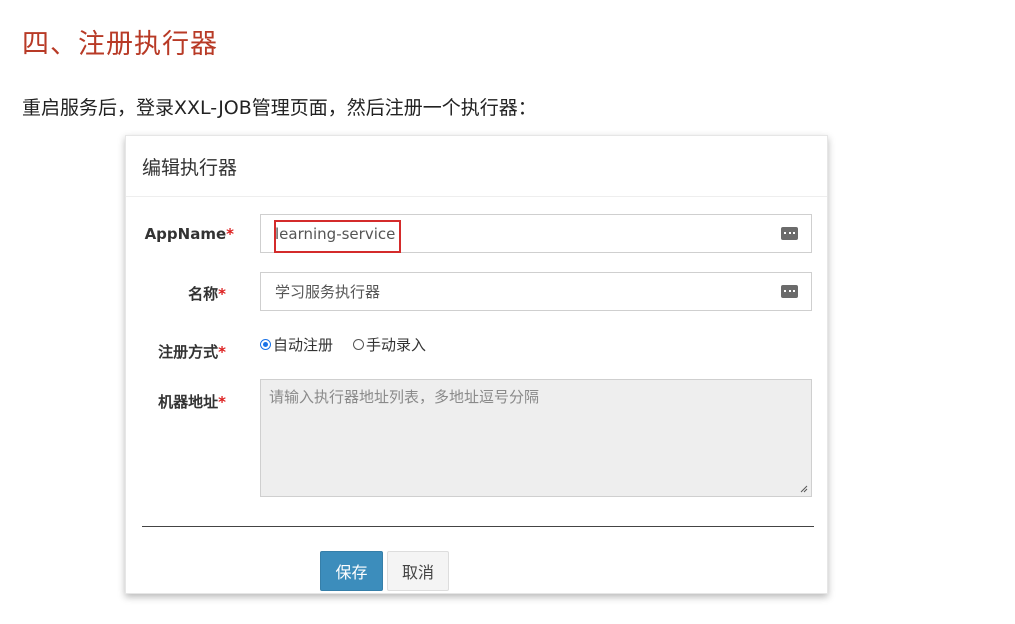 This screenshot has width=1015, height=624. I want to click on radio-auto-register: 自动注册, so click(296, 344).